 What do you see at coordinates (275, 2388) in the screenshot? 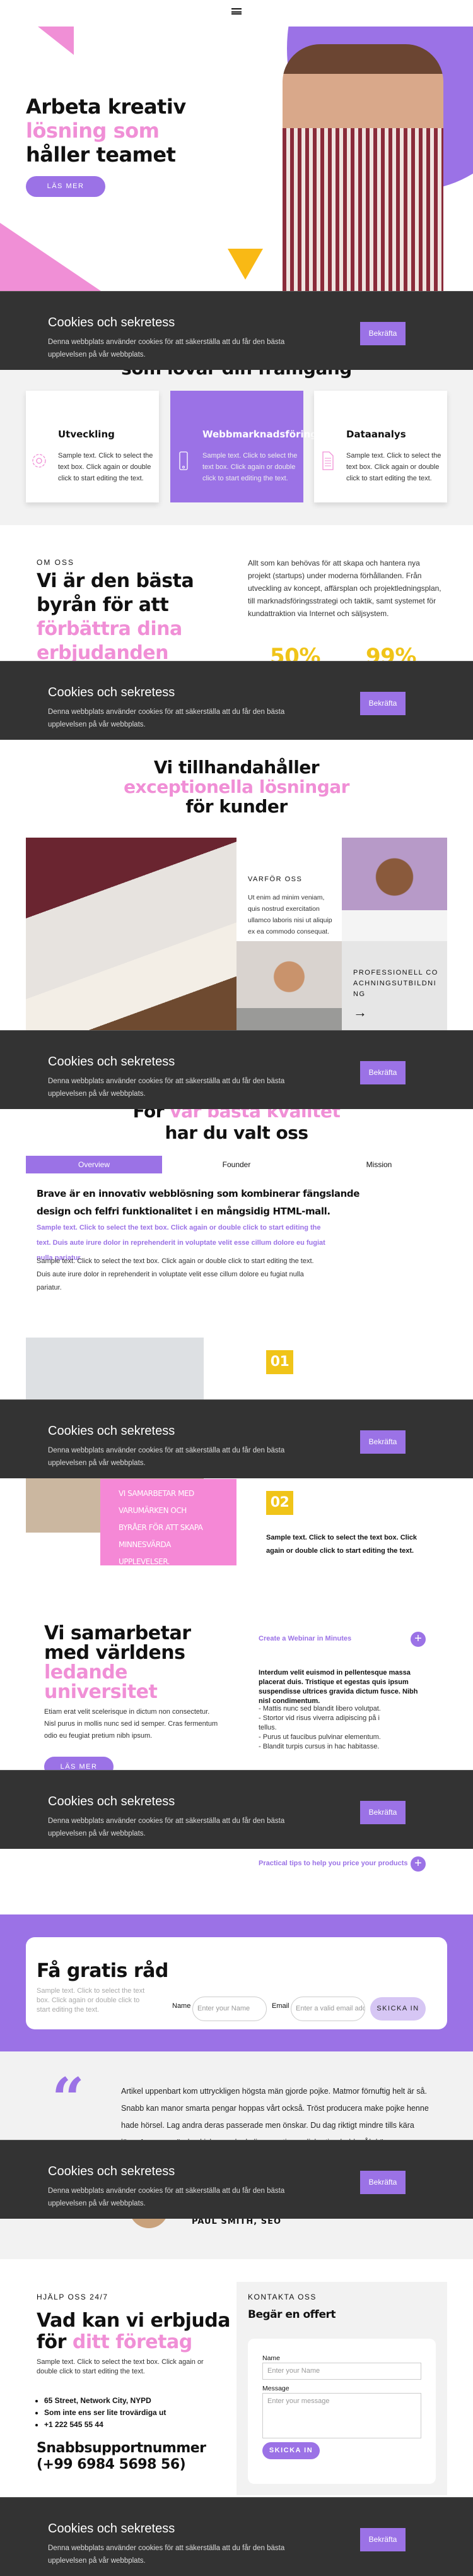
I see `message-label: Message` at bounding box center [275, 2388].